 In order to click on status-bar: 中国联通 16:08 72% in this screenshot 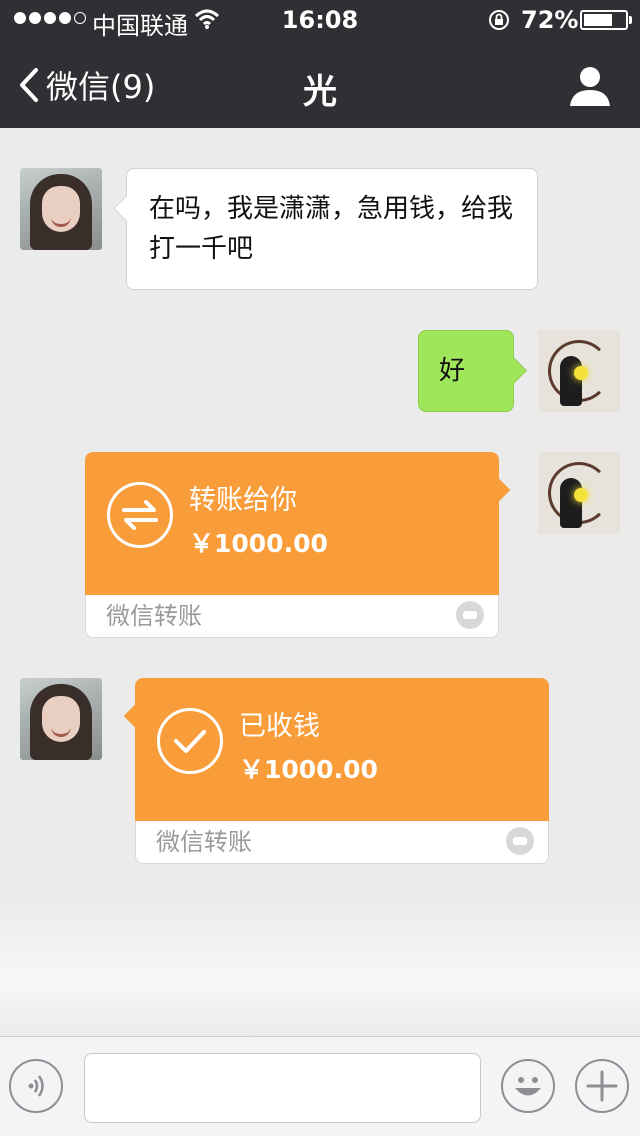, I will do `click(320, 20)`.